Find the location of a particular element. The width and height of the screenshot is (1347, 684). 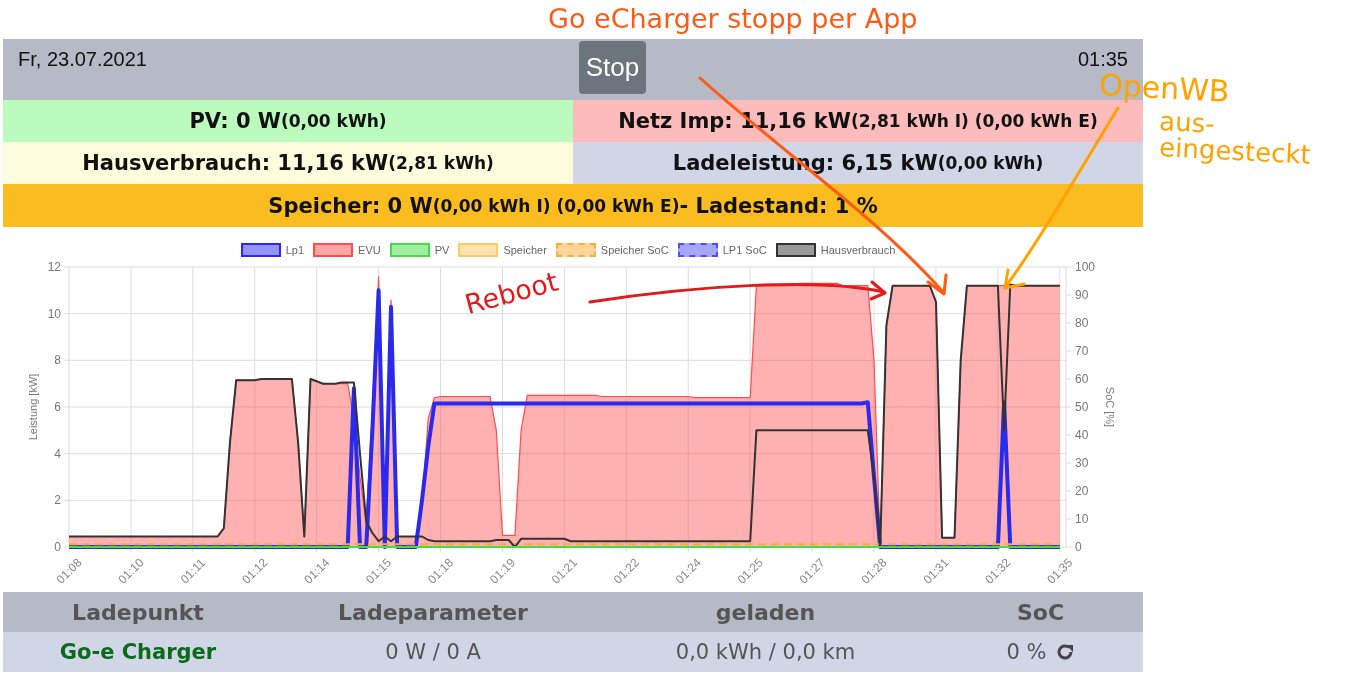

axis-tick-label: 70 is located at coordinates (1082, 351).